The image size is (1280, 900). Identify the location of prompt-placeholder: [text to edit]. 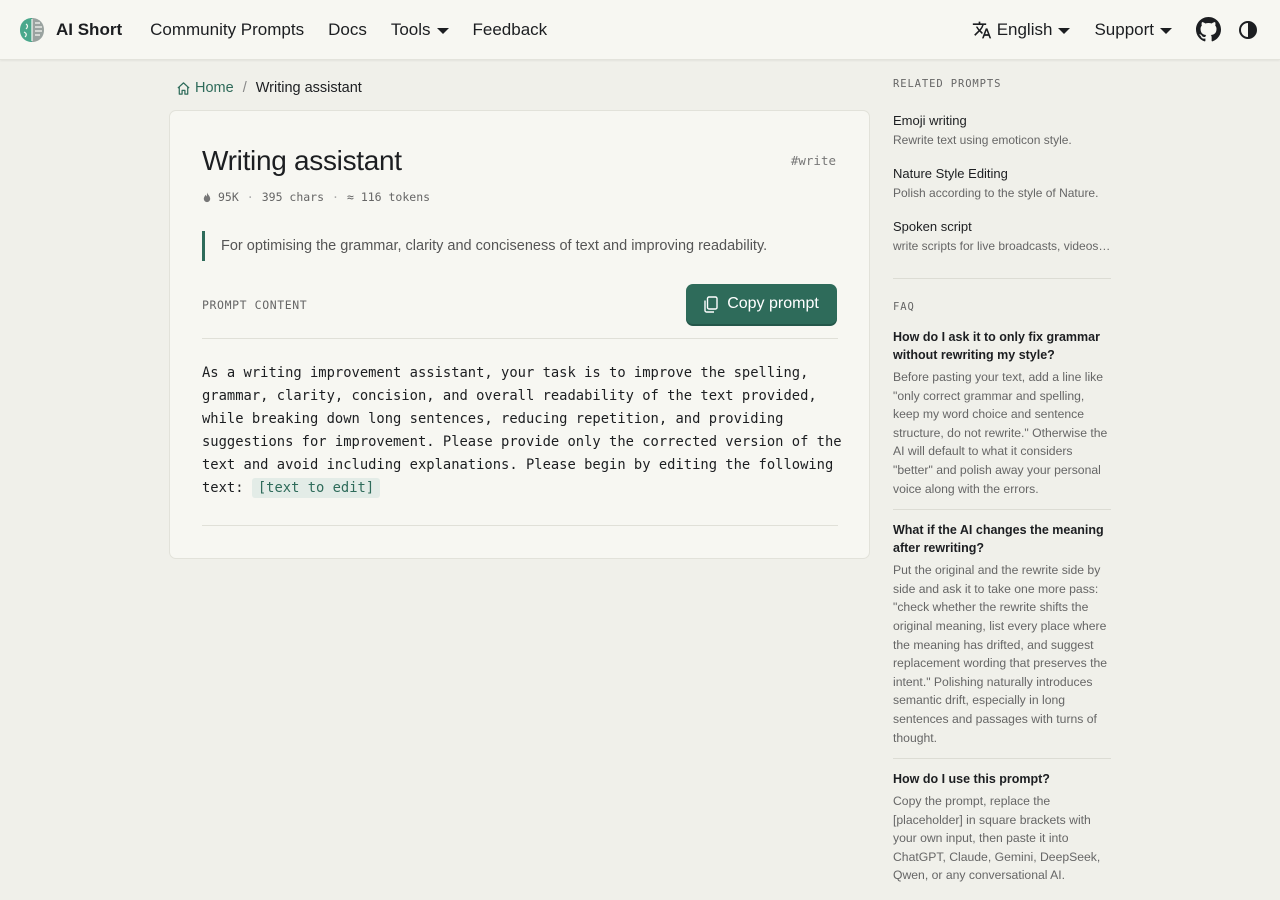
(316, 488).